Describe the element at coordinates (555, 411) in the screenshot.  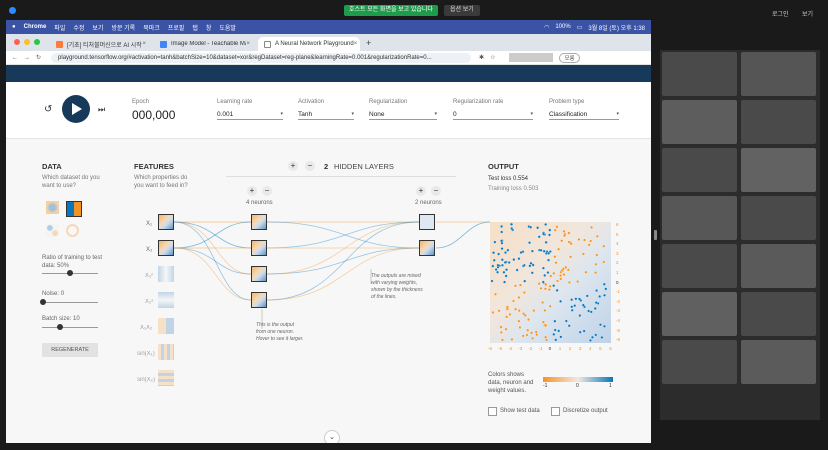
I see `discretize-output-checkbox` at that location.